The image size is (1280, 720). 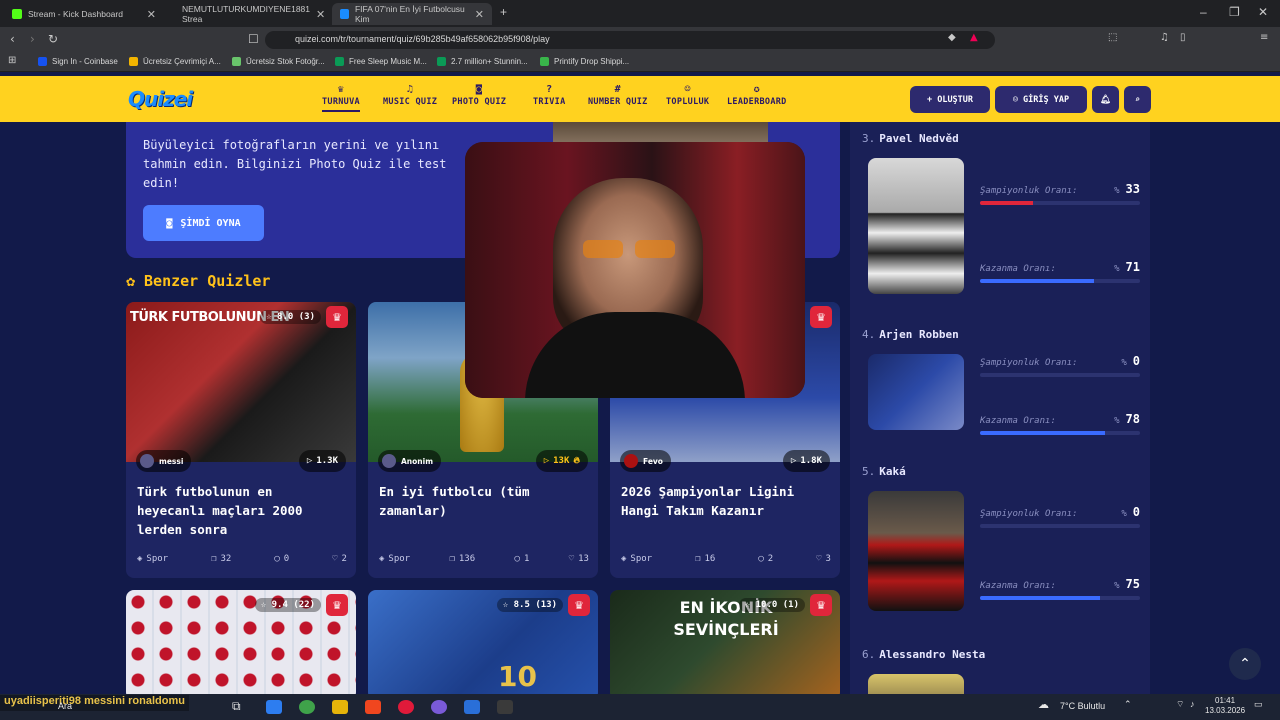 What do you see at coordinates (952, 37) in the screenshot?
I see `brave-shield-icon: ◆` at bounding box center [952, 37].